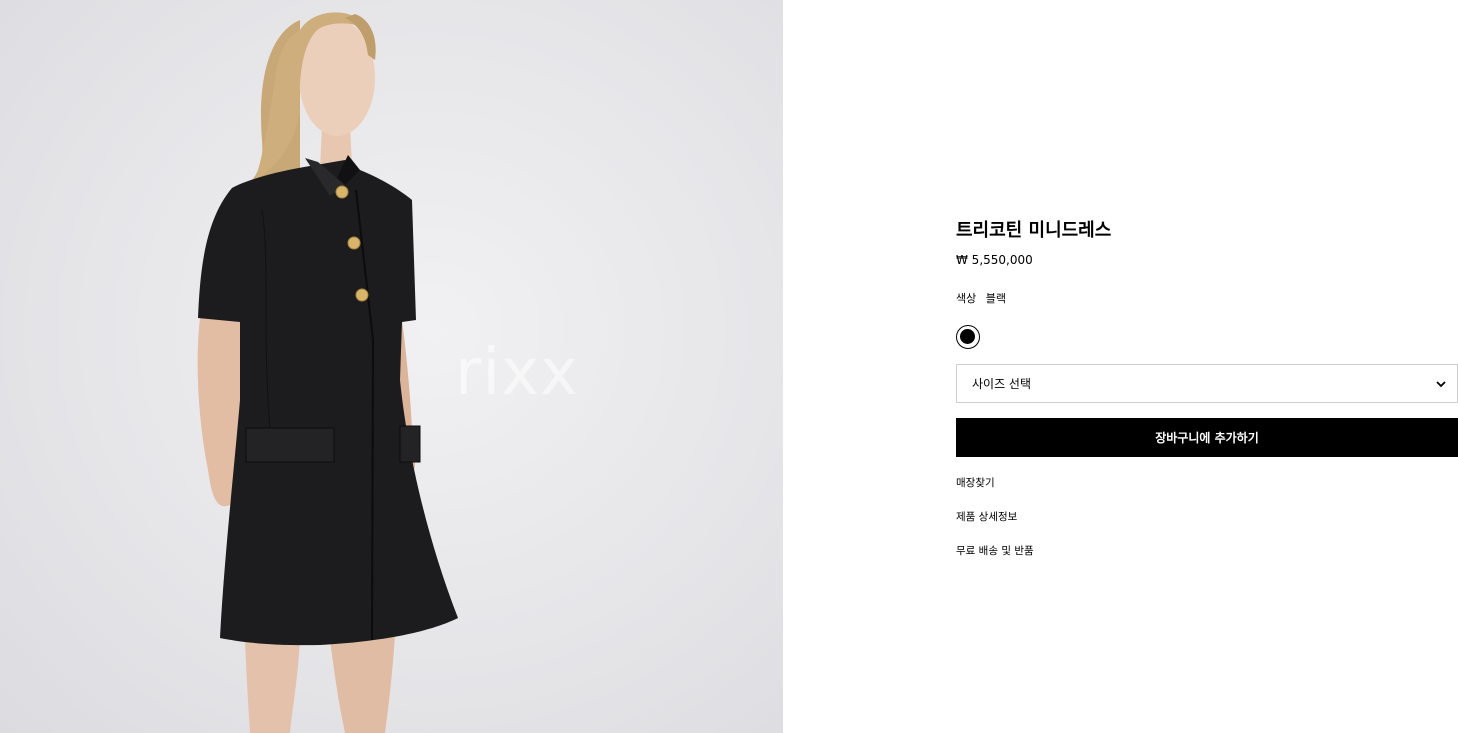 This screenshot has height=733, width=1458. Describe the element at coordinates (1441, 383) in the screenshot. I see `chevron-down-icon` at that location.